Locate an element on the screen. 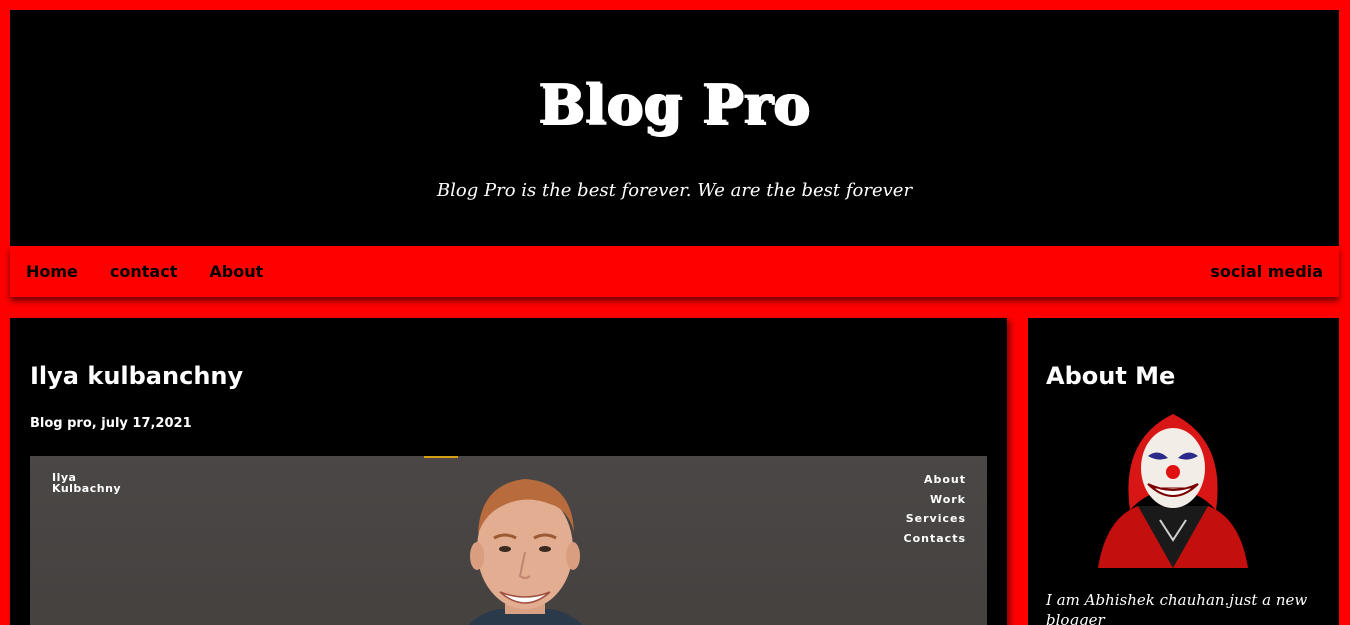 The image size is (1350, 625). nav-item-home: Home is located at coordinates (52, 271).